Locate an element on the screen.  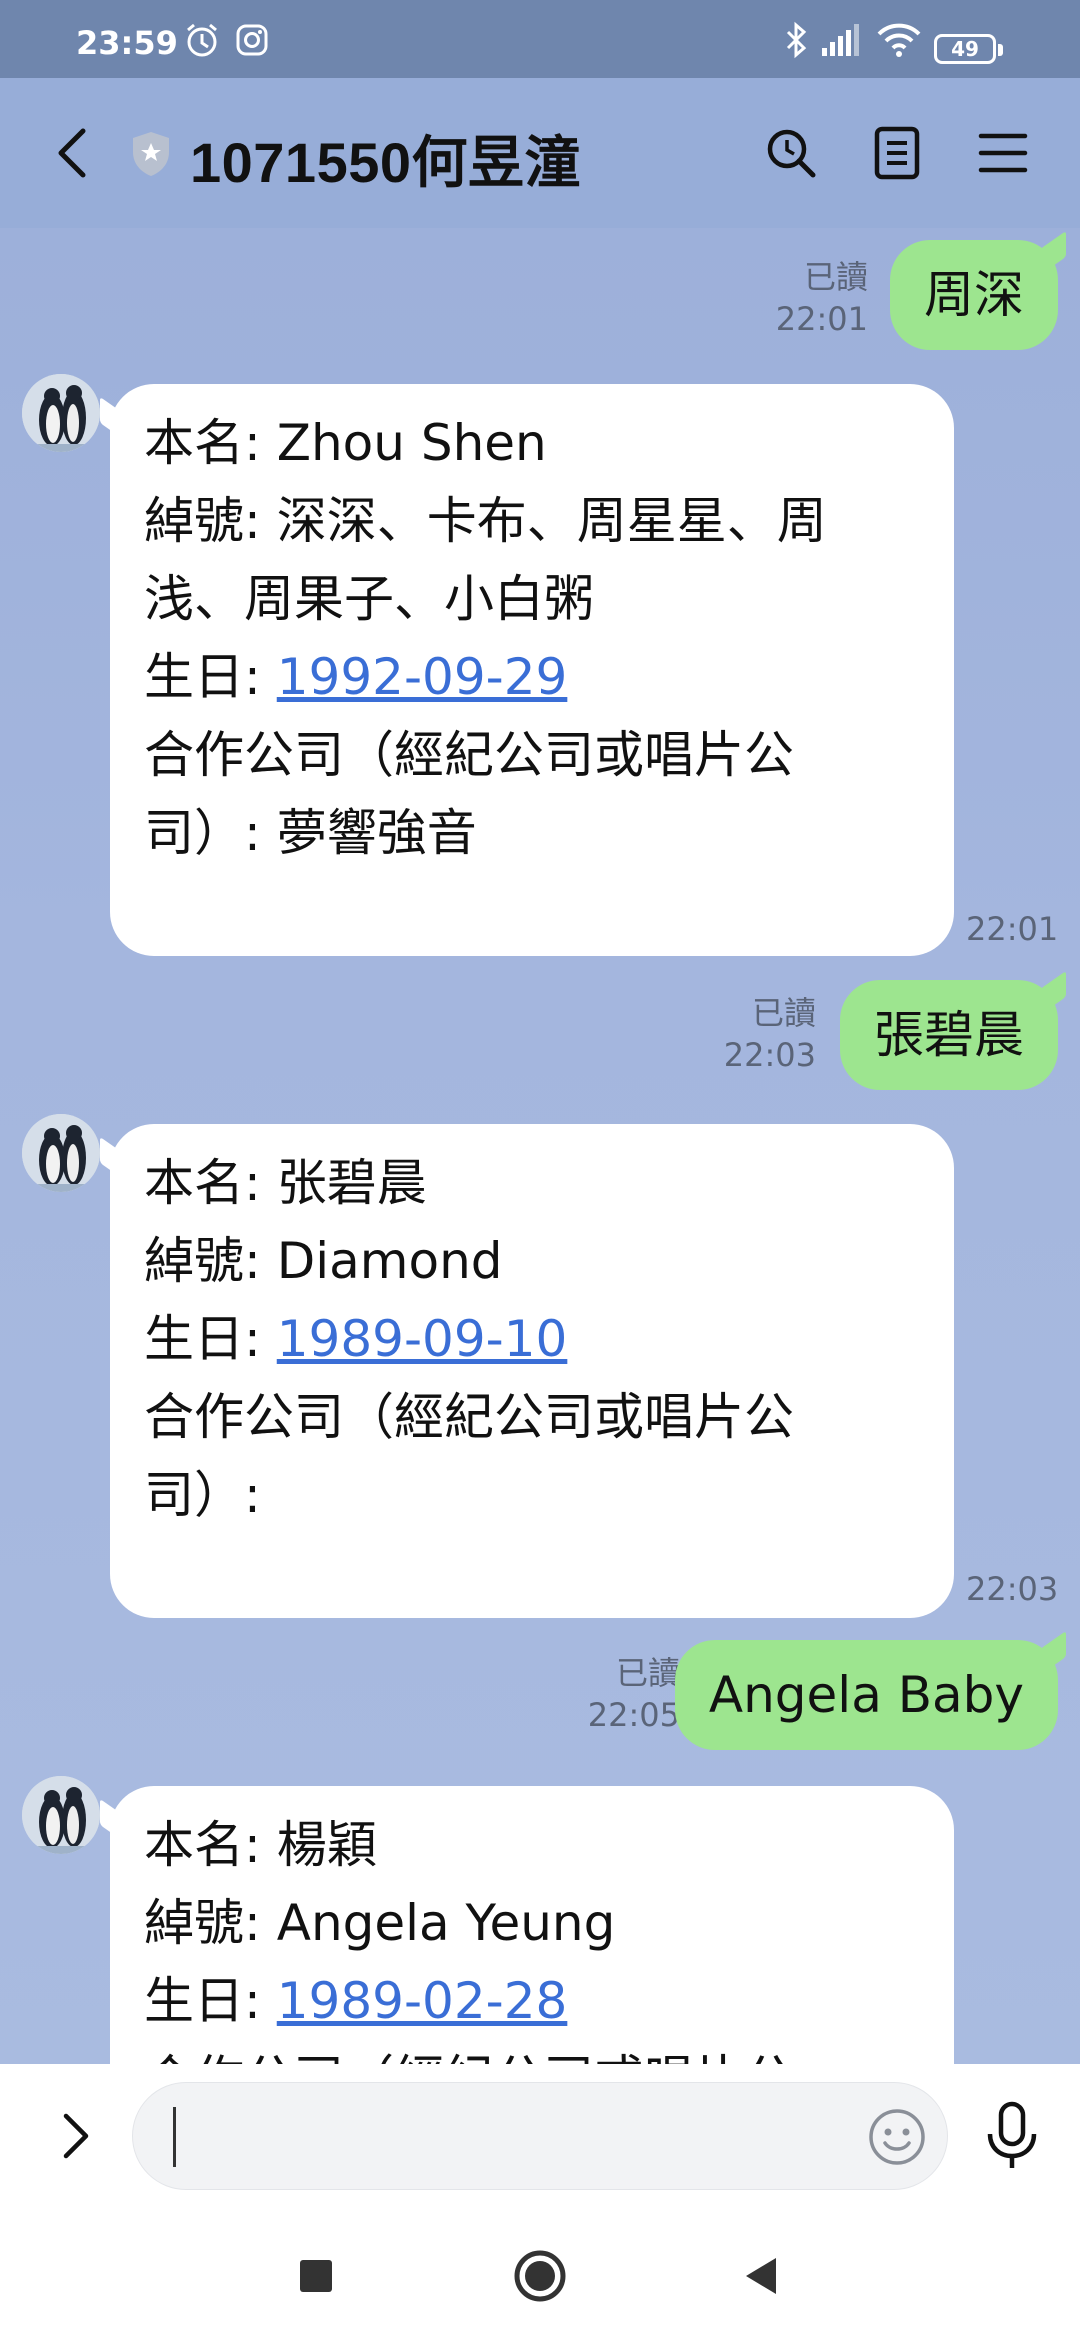
outgoing-message: 張碧晨 is located at coordinates (949, 1035).